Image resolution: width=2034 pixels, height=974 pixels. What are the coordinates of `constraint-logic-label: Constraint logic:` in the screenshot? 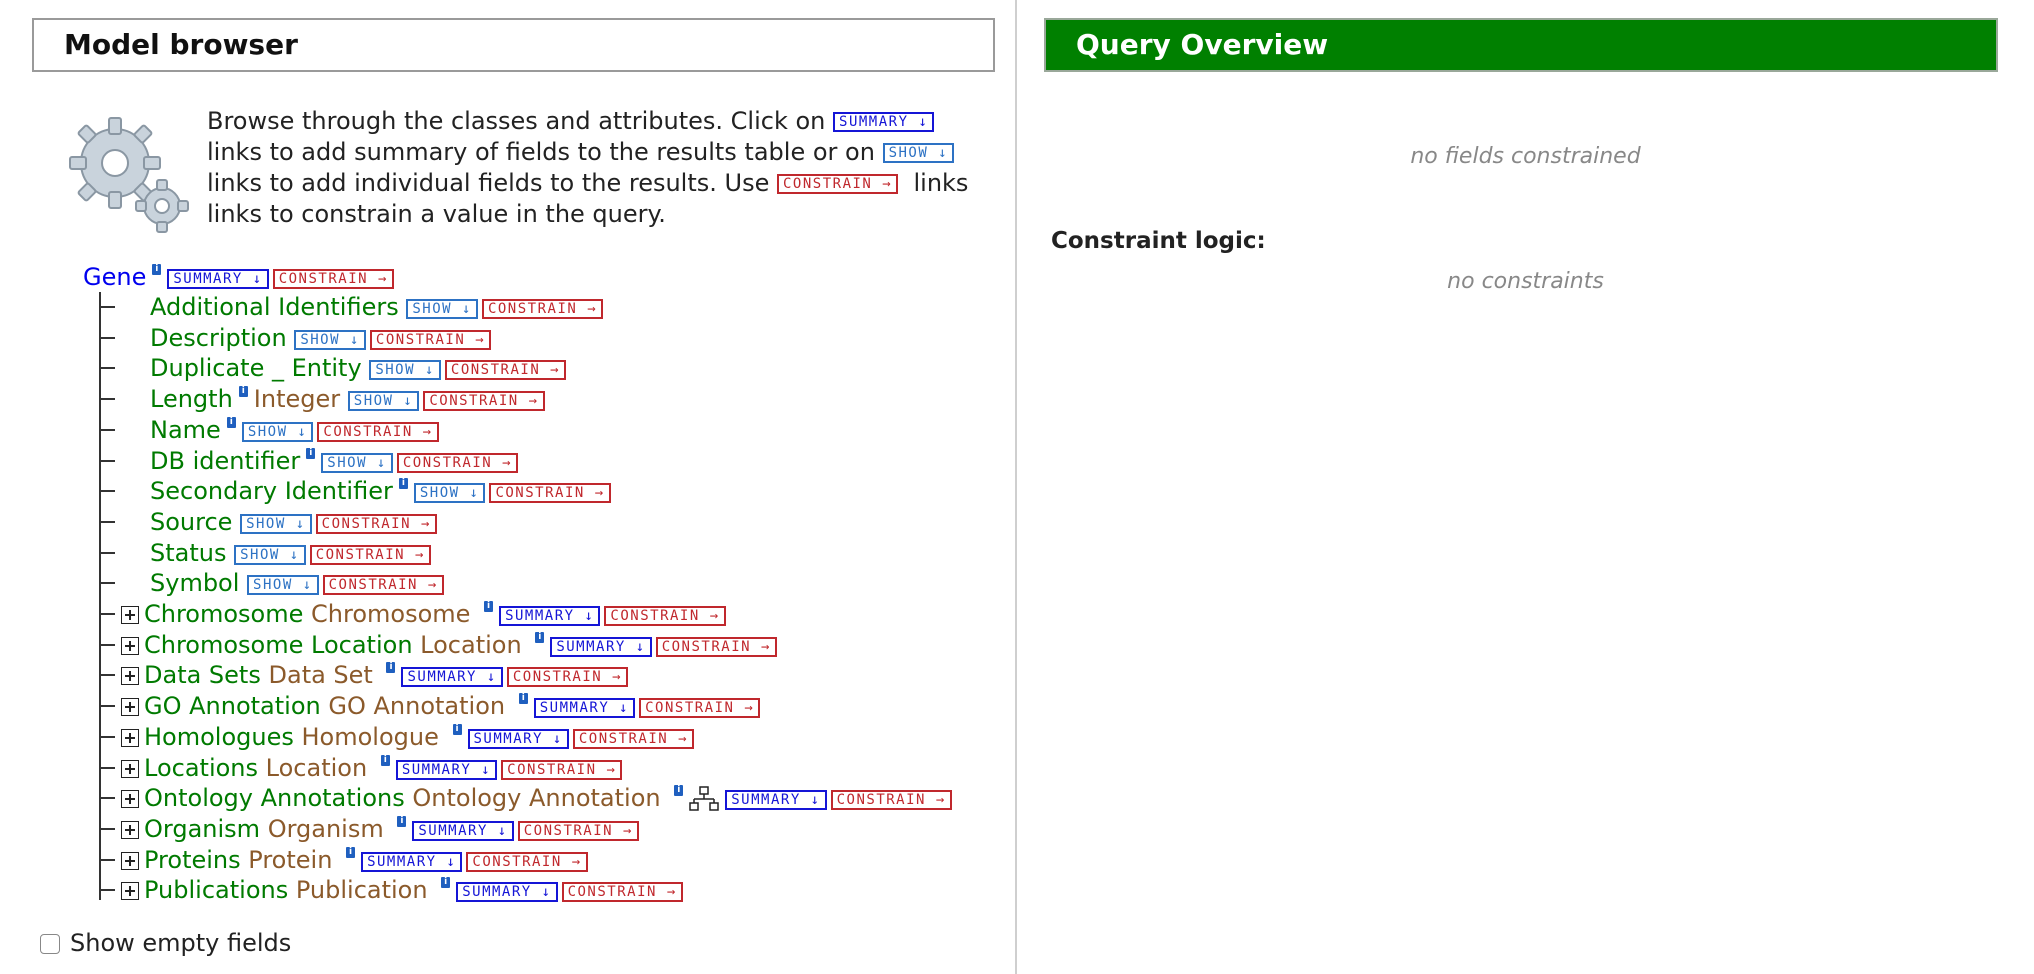 It's located at (1158, 241).